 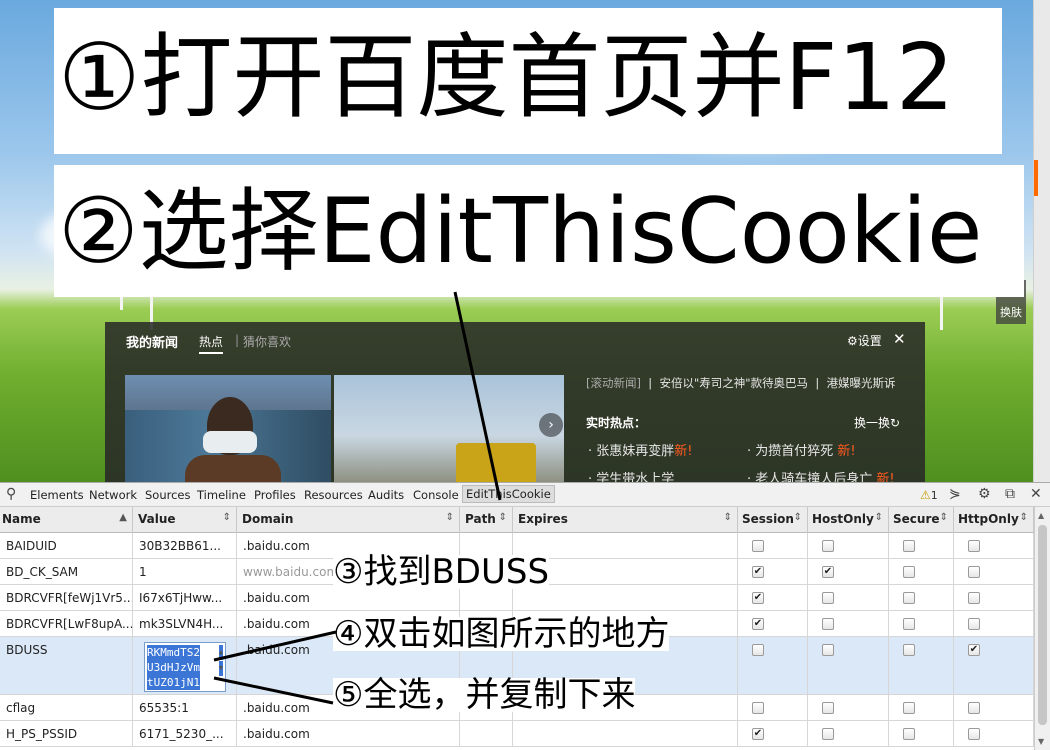 What do you see at coordinates (185, 707) in the screenshot?
I see `cell-value: 65535:1` at bounding box center [185, 707].